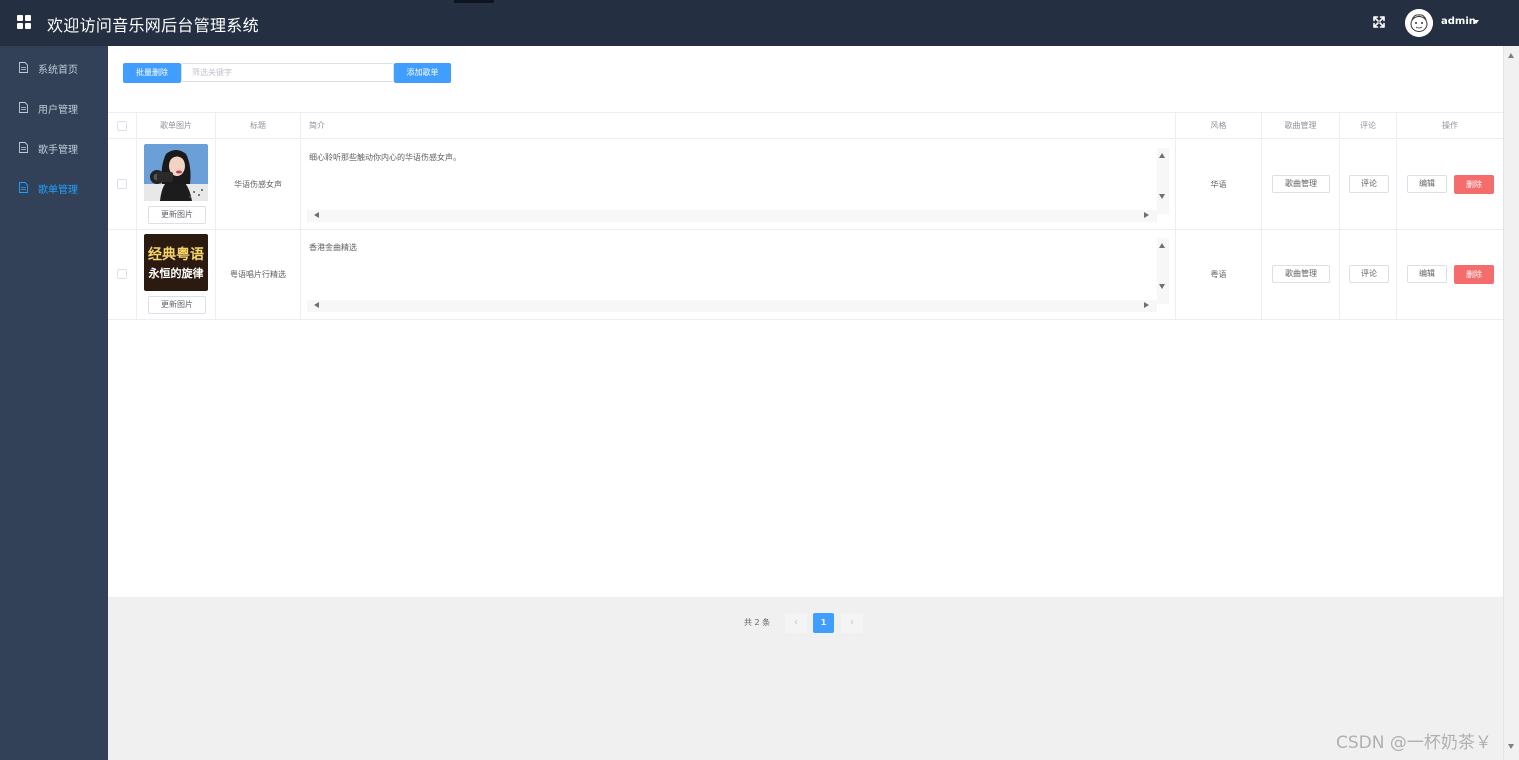 The image size is (1519, 760). Describe the element at coordinates (152, 73) in the screenshot. I see `batch-delete-button: 批量删除` at that location.